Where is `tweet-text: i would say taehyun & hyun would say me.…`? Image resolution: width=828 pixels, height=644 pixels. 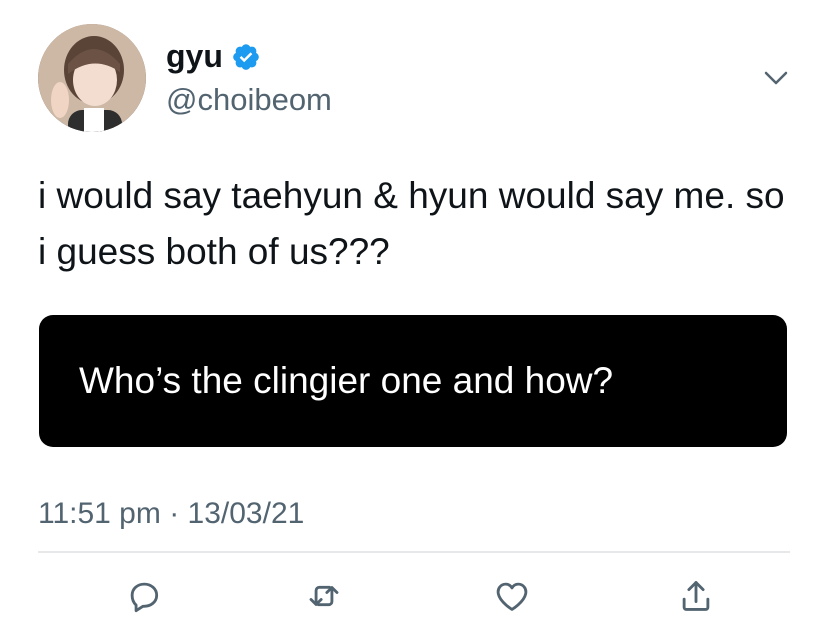 tweet-text: i would say taehyun & hyun would say me.… is located at coordinates (411, 223).